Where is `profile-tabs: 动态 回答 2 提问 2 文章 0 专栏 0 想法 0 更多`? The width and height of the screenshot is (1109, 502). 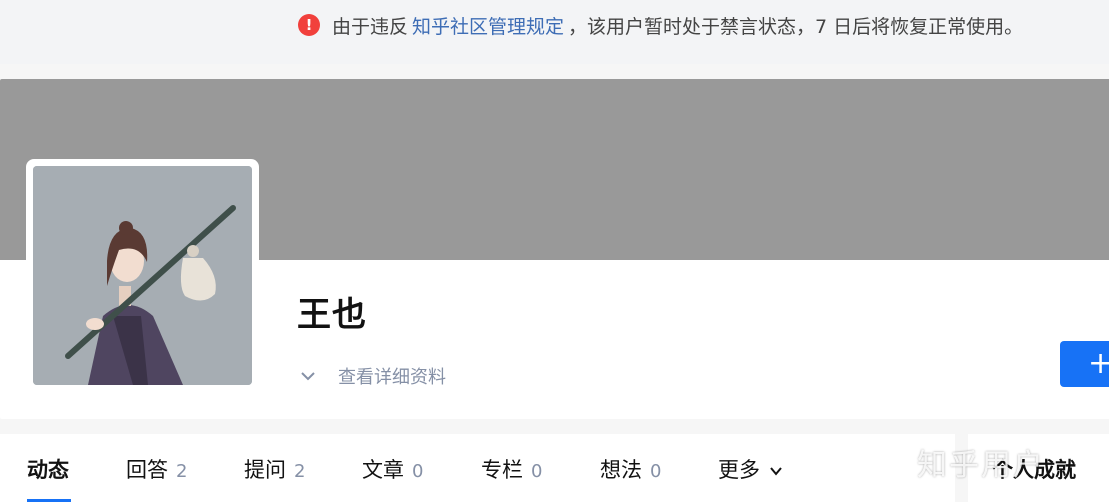
profile-tabs: 动态 回答 2 提问 2 文章 0 专栏 0 想法 0 更多 is located at coordinates (477, 468).